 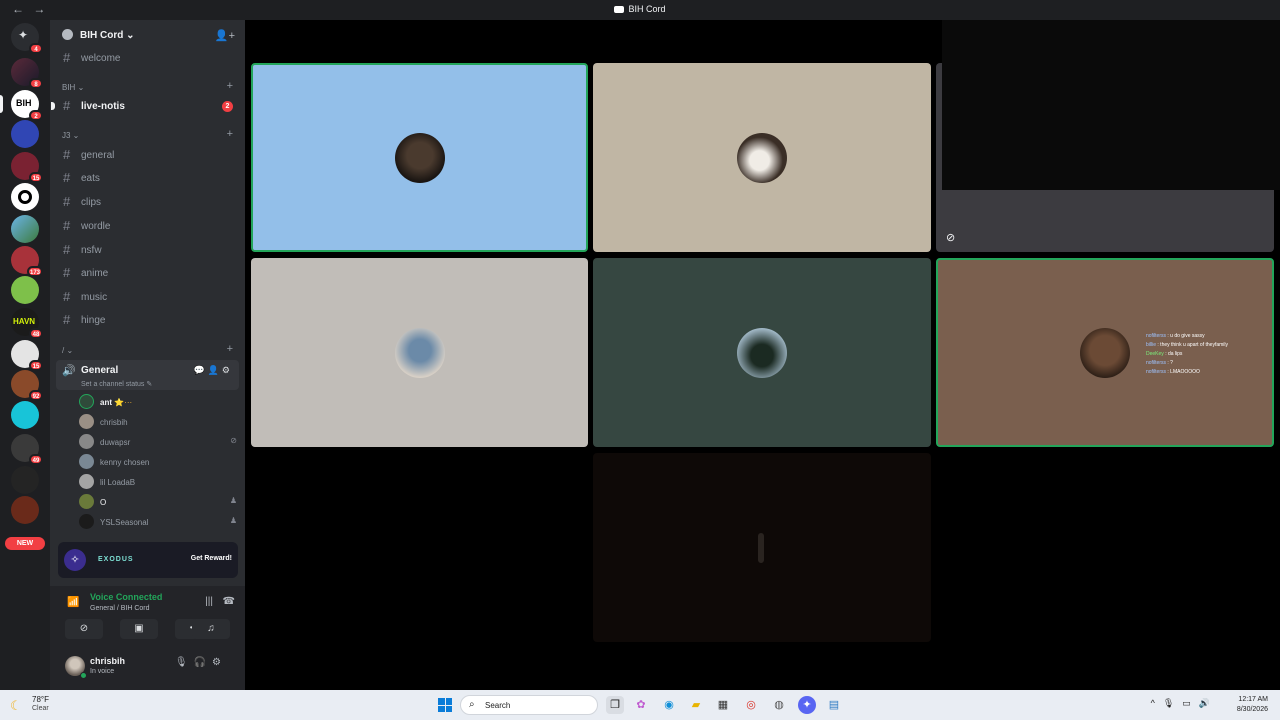 I want to click on volume-icon: 🔊, so click(x=1208, y=703).